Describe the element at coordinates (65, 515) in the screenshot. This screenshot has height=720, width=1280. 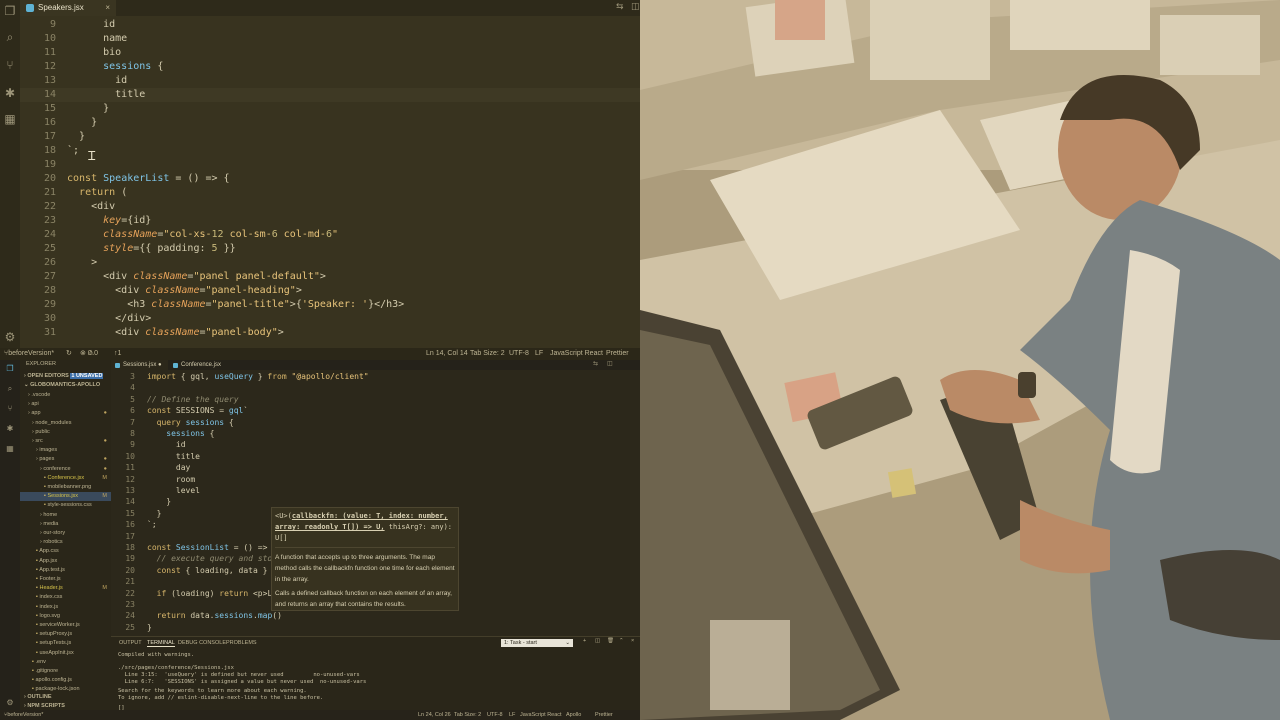
I see `file-tree-item: › home` at that location.